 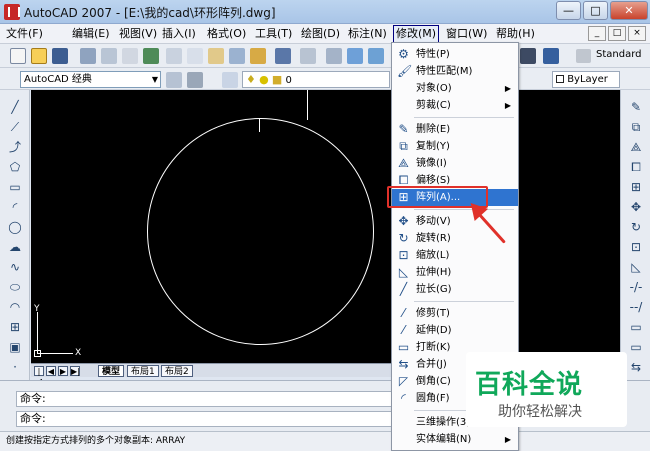 I want to click on menu-item-solid-editing: 实体编辑(N) ▶, so click(x=455, y=439).